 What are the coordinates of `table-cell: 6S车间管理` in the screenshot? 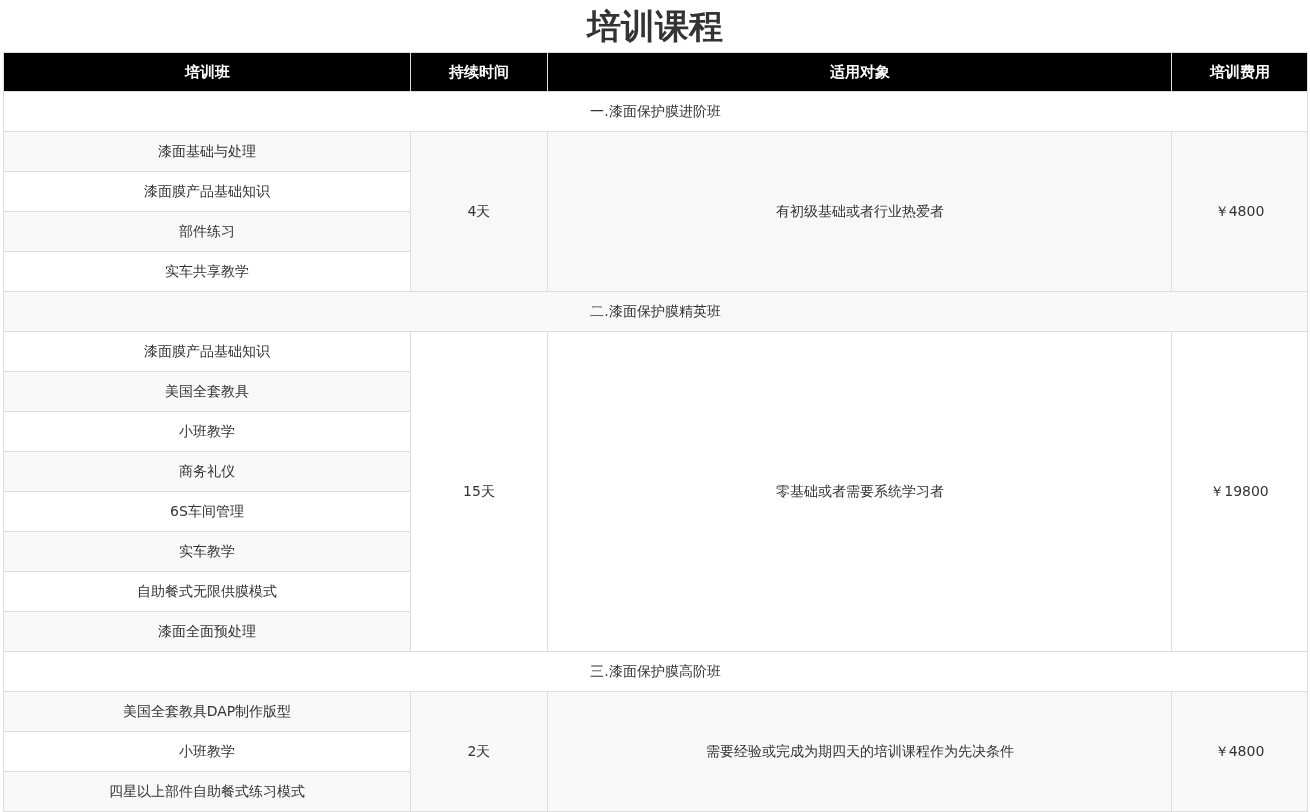 It's located at (207, 511).